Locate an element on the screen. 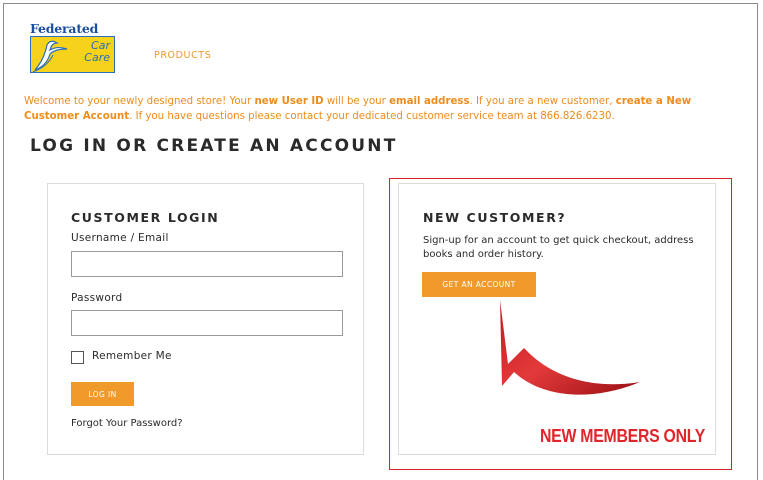 The height and width of the screenshot is (480, 763). page-title: LOG IN OR CREATE AN ACCOUNT is located at coordinates (214, 146).